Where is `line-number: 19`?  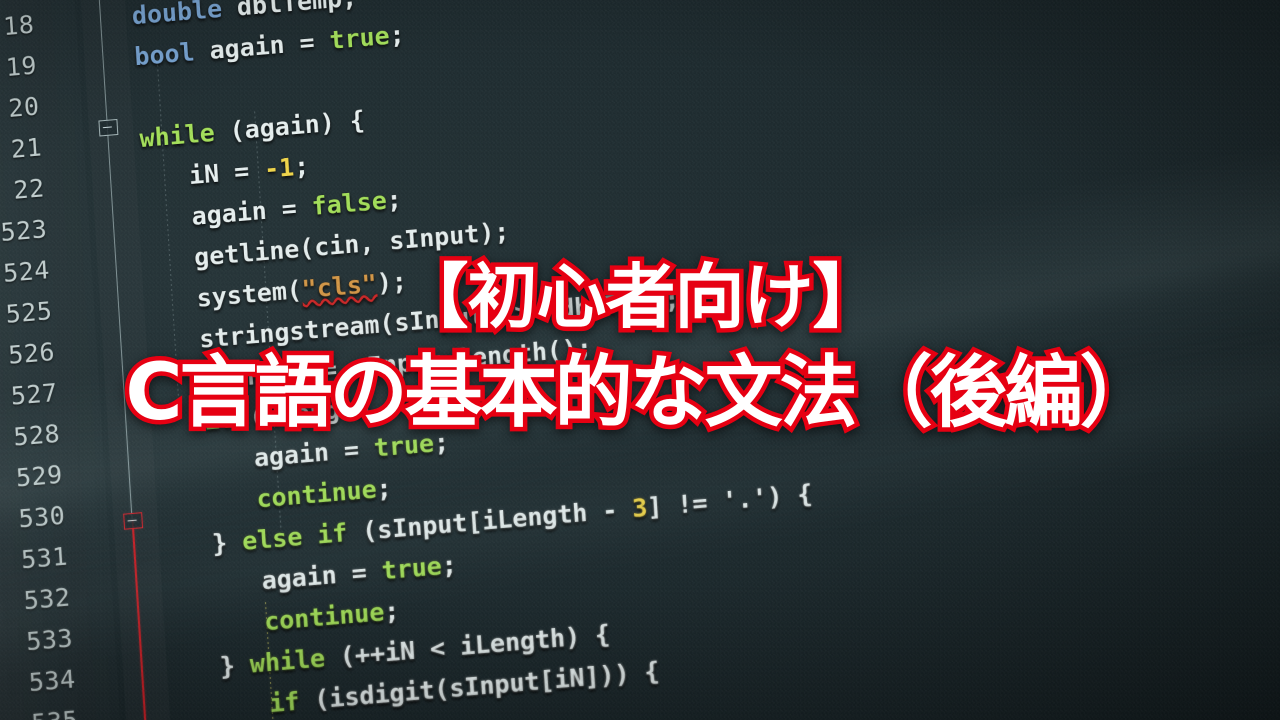 line-number: 19 is located at coordinates (21, 66).